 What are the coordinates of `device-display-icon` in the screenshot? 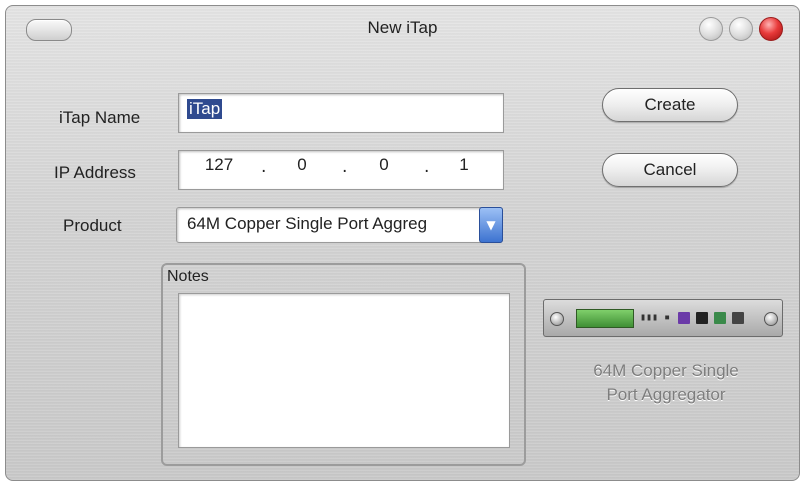 It's located at (605, 318).